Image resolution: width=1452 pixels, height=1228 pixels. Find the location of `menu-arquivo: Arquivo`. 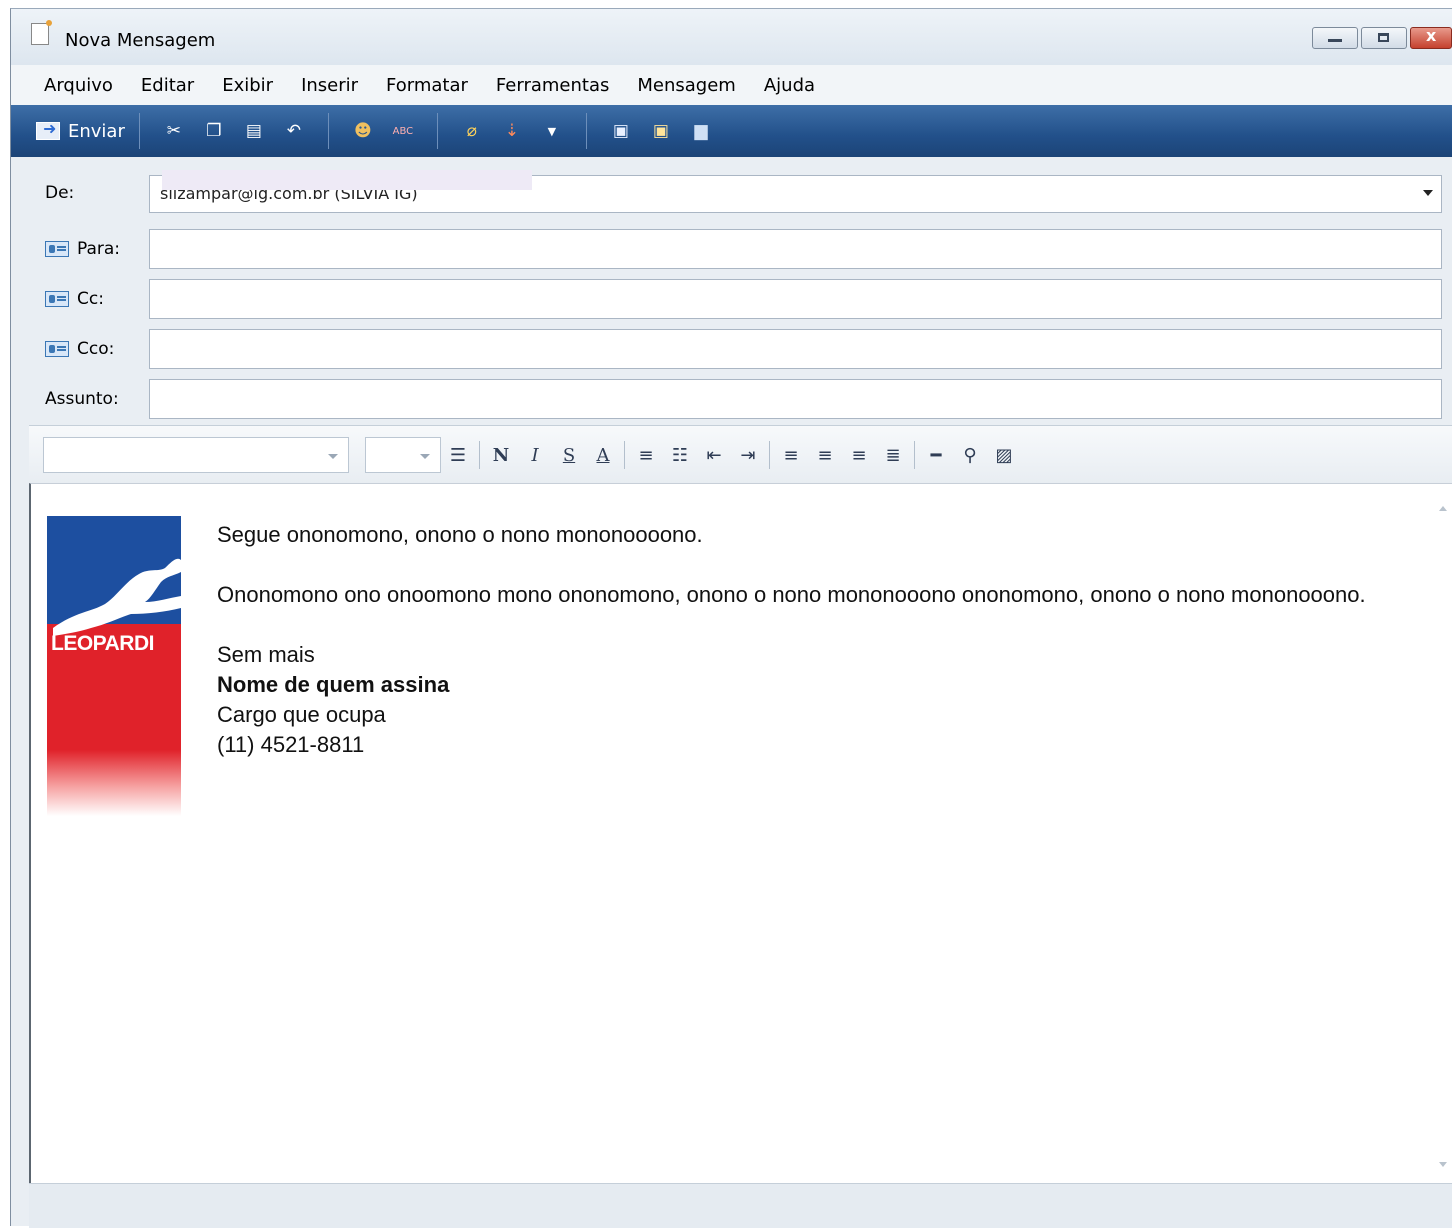

menu-arquivo: Arquivo is located at coordinates (69, 85).